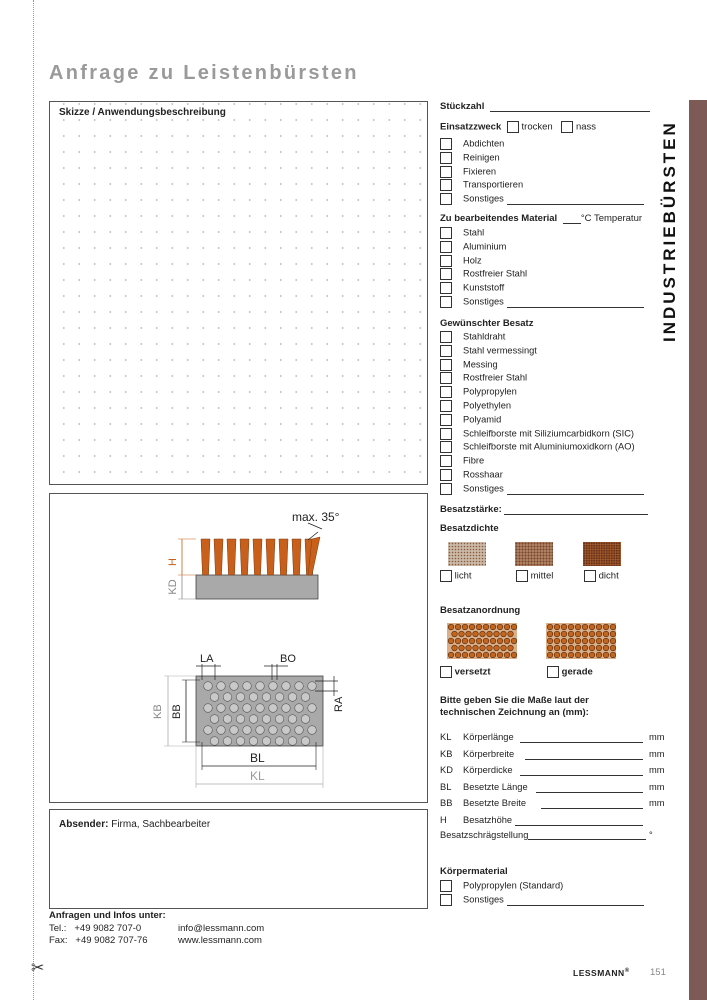  What do you see at coordinates (512, 127) in the screenshot?
I see `trocken-checkbox` at bounding box center [512, 127].